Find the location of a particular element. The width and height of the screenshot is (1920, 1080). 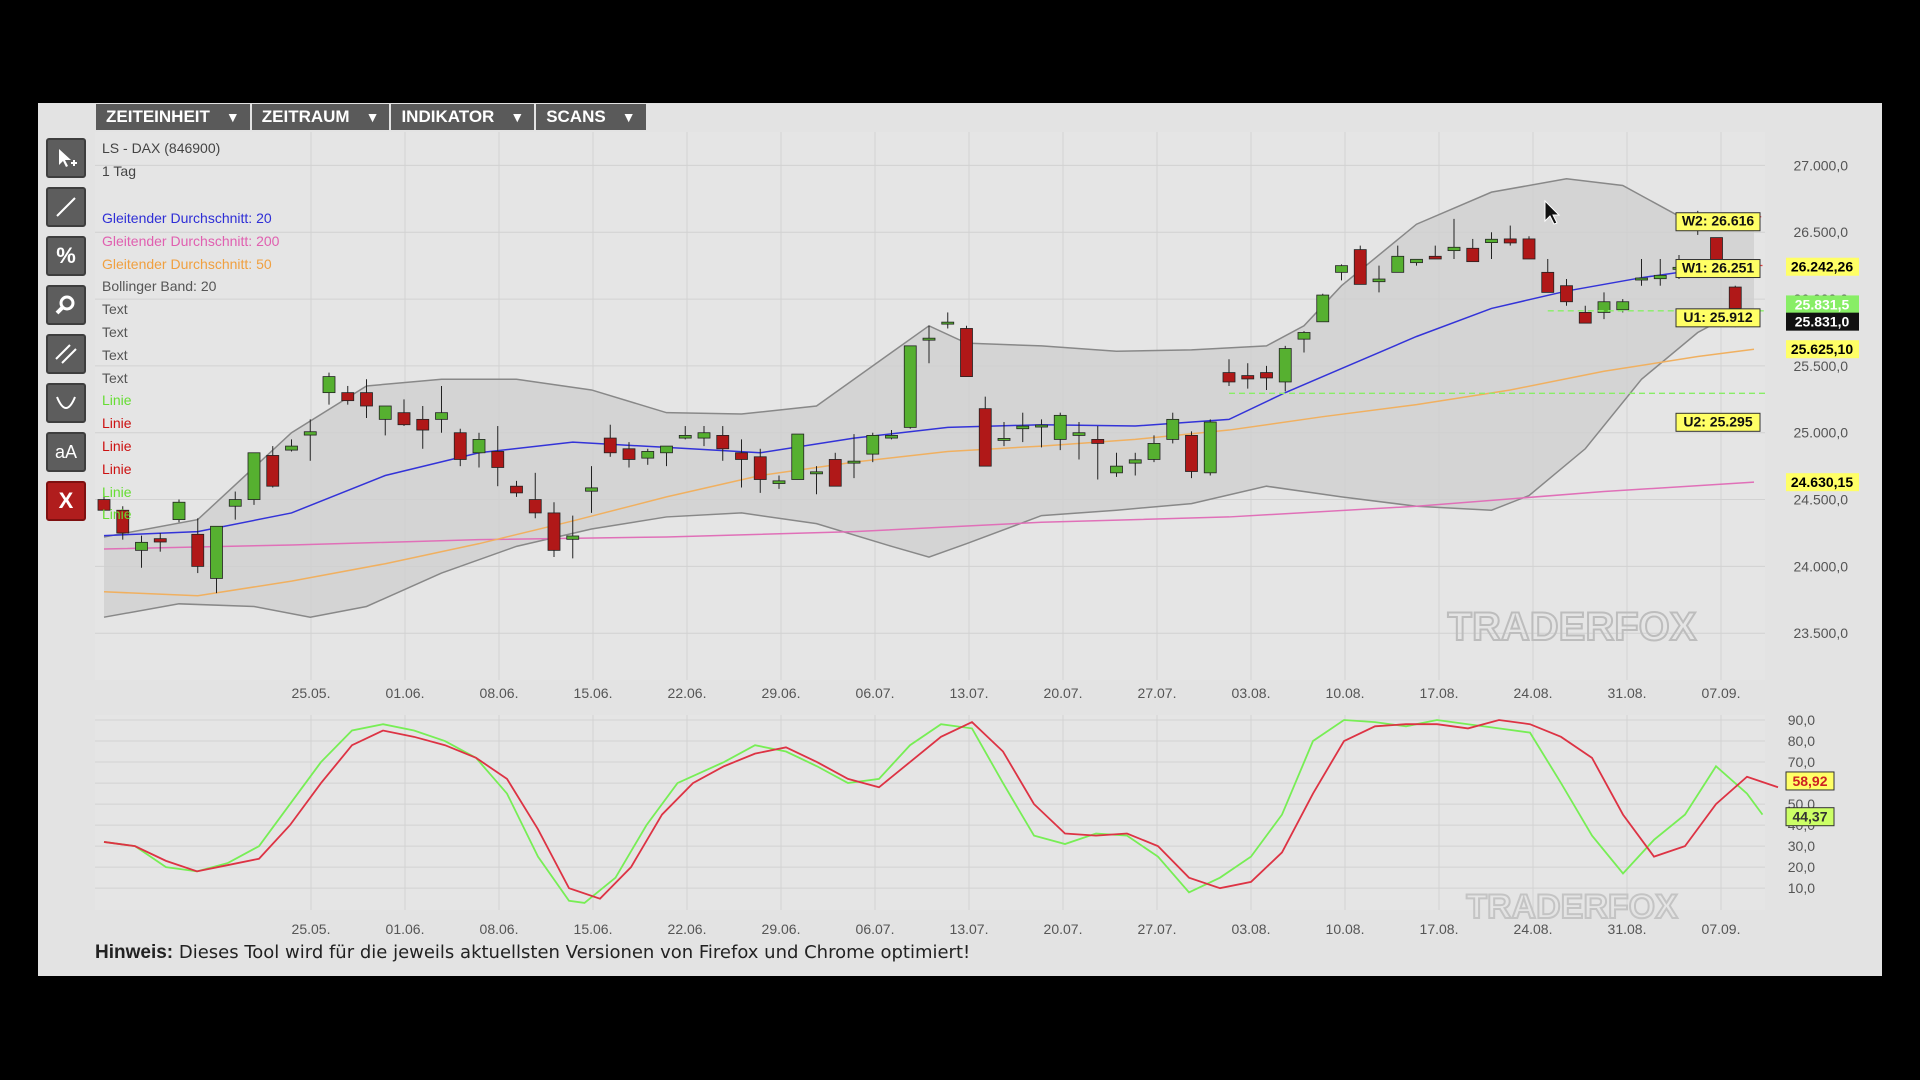

menu-label: INDIKATOR is located at coordinates (448, 116).